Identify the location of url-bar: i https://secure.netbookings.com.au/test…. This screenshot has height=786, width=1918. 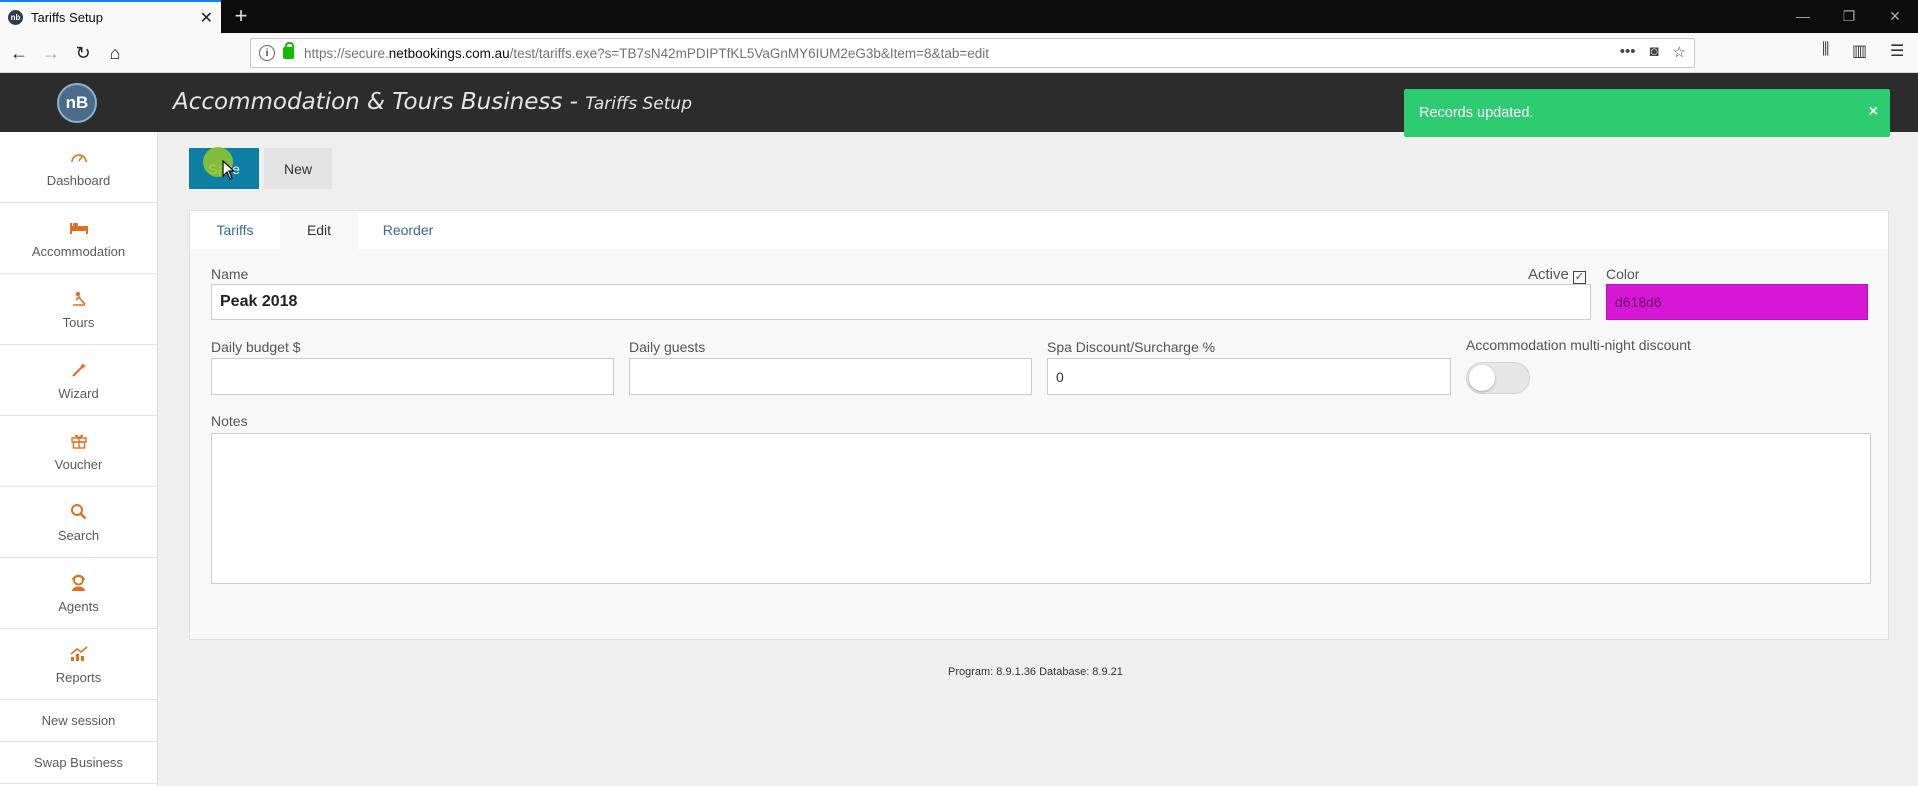
(972, 53).